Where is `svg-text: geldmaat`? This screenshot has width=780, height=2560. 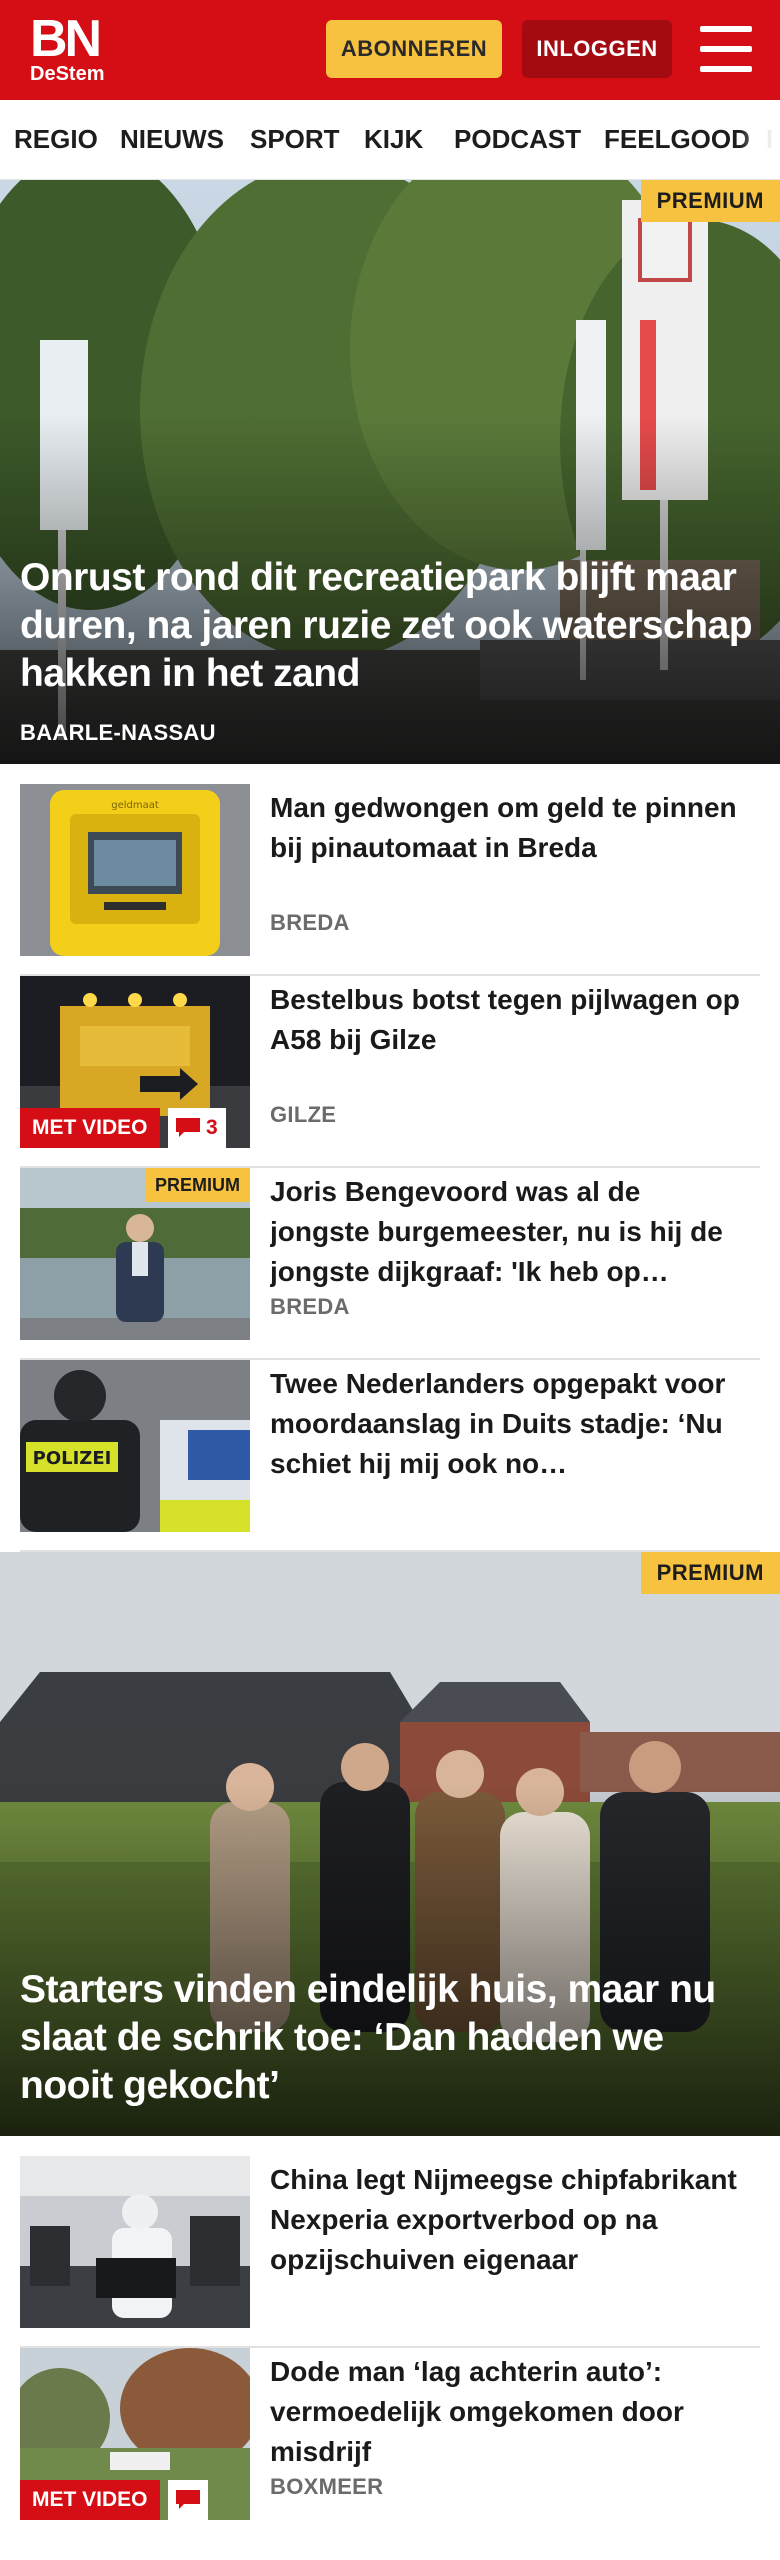
svg-text: geldmaat is located at coordinates (135, 805).